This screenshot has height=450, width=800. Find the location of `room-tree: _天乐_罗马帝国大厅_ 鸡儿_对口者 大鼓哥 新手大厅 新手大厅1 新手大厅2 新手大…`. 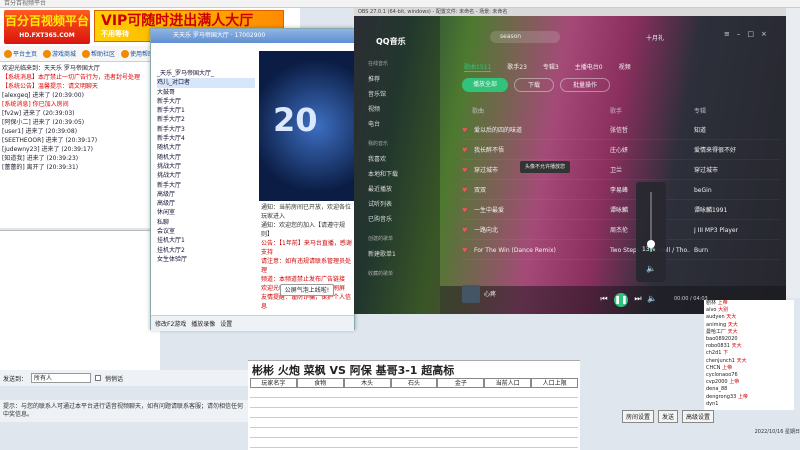

room-tree: _天乐_罗马帝国大厅_ 鸡儿_对口者 大鼓哥 新手大厅 新手大厅1 新手大厅2 新手大… is located at coordinates (206, 189).